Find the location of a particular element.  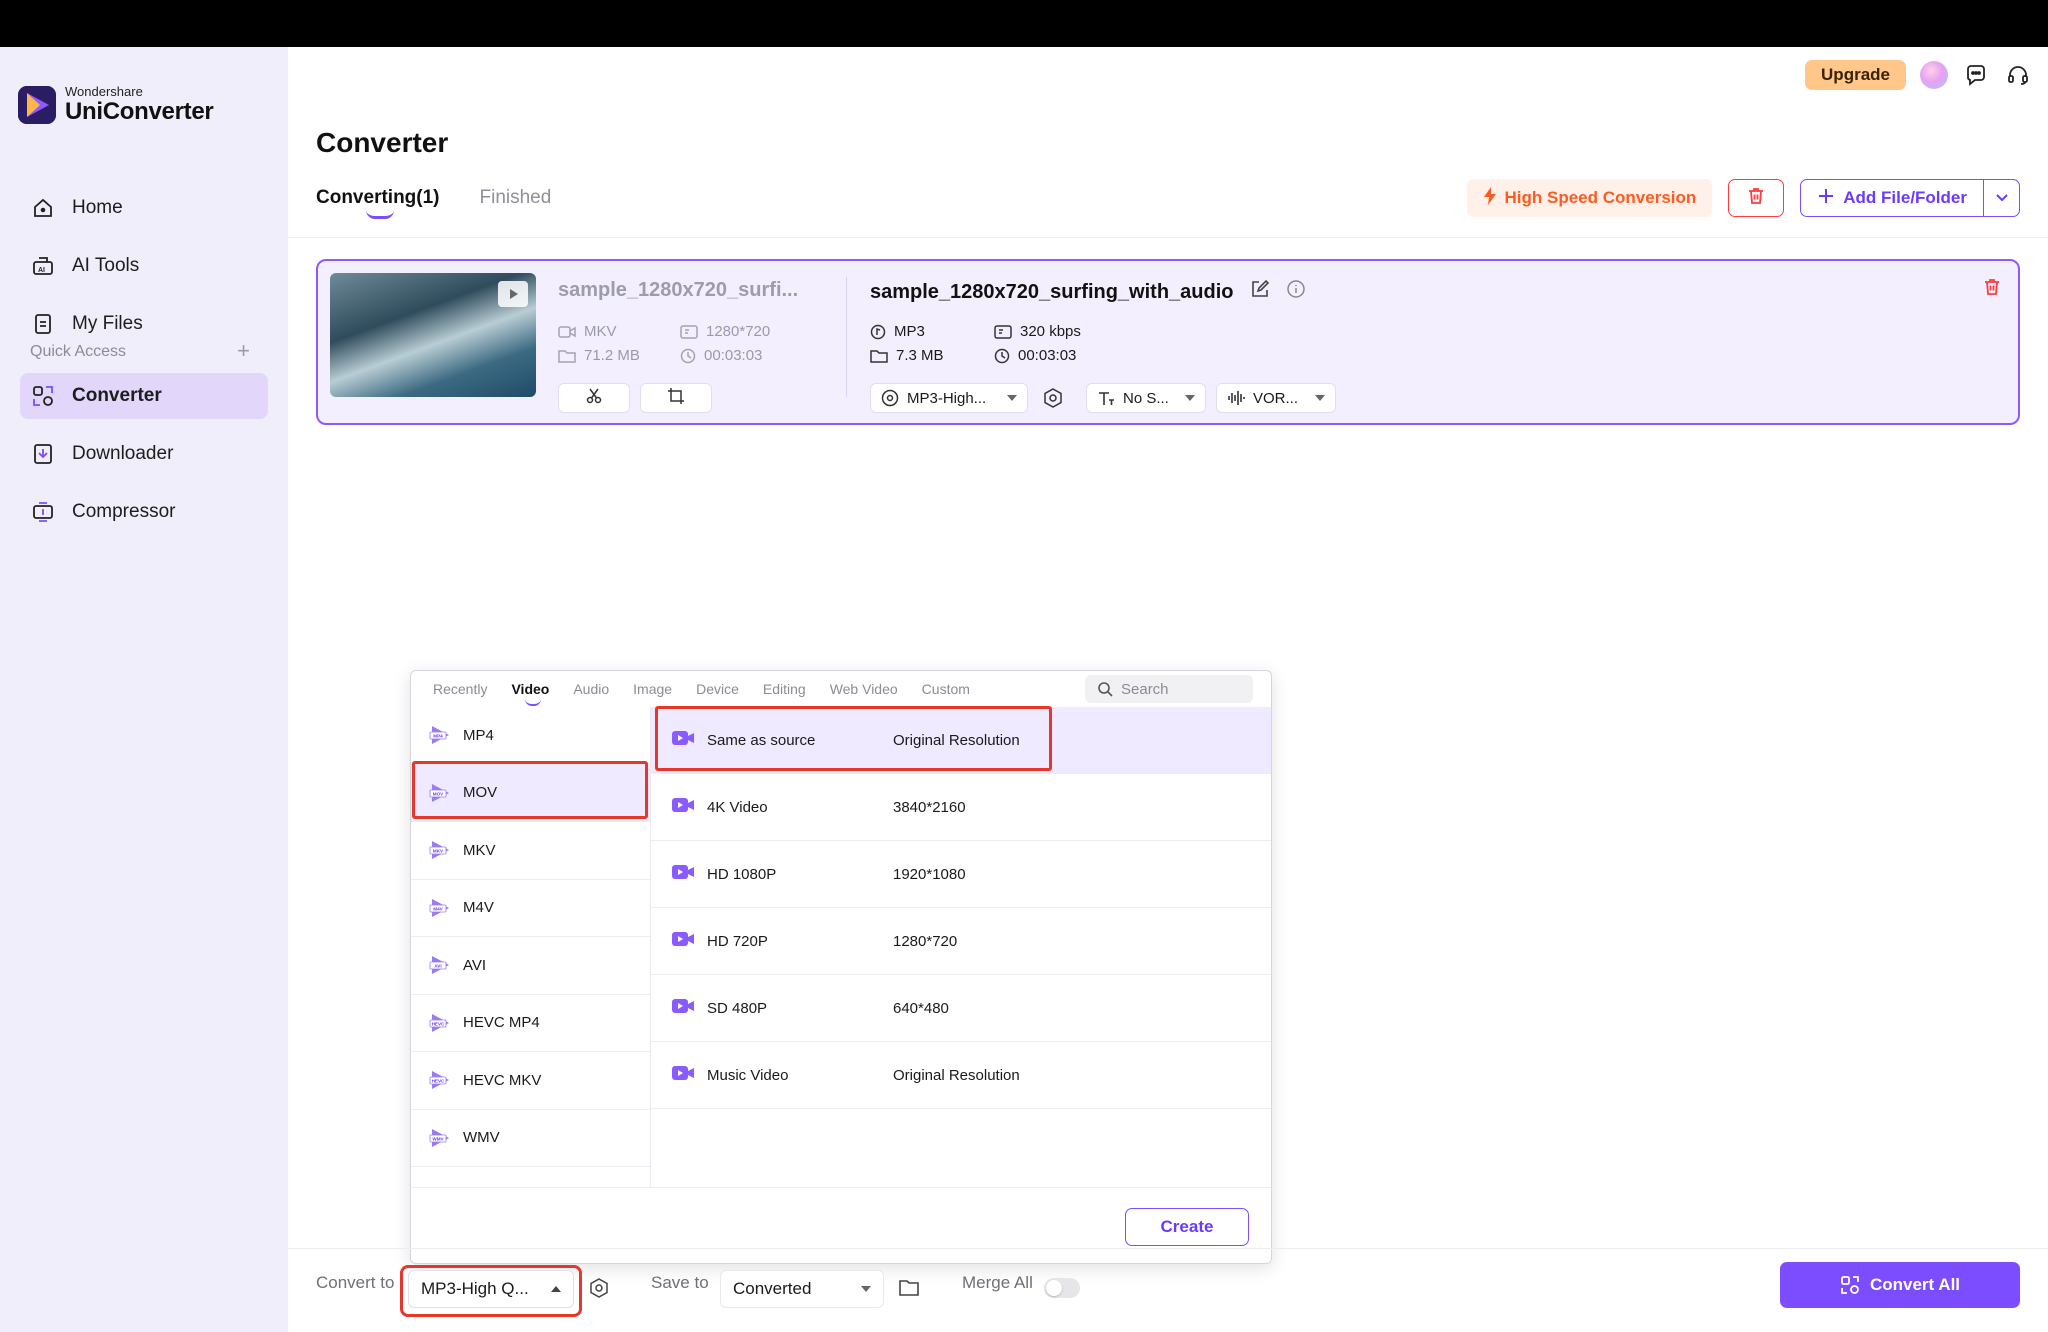

svg-text: MP4 is located at coordinates (438, 736).